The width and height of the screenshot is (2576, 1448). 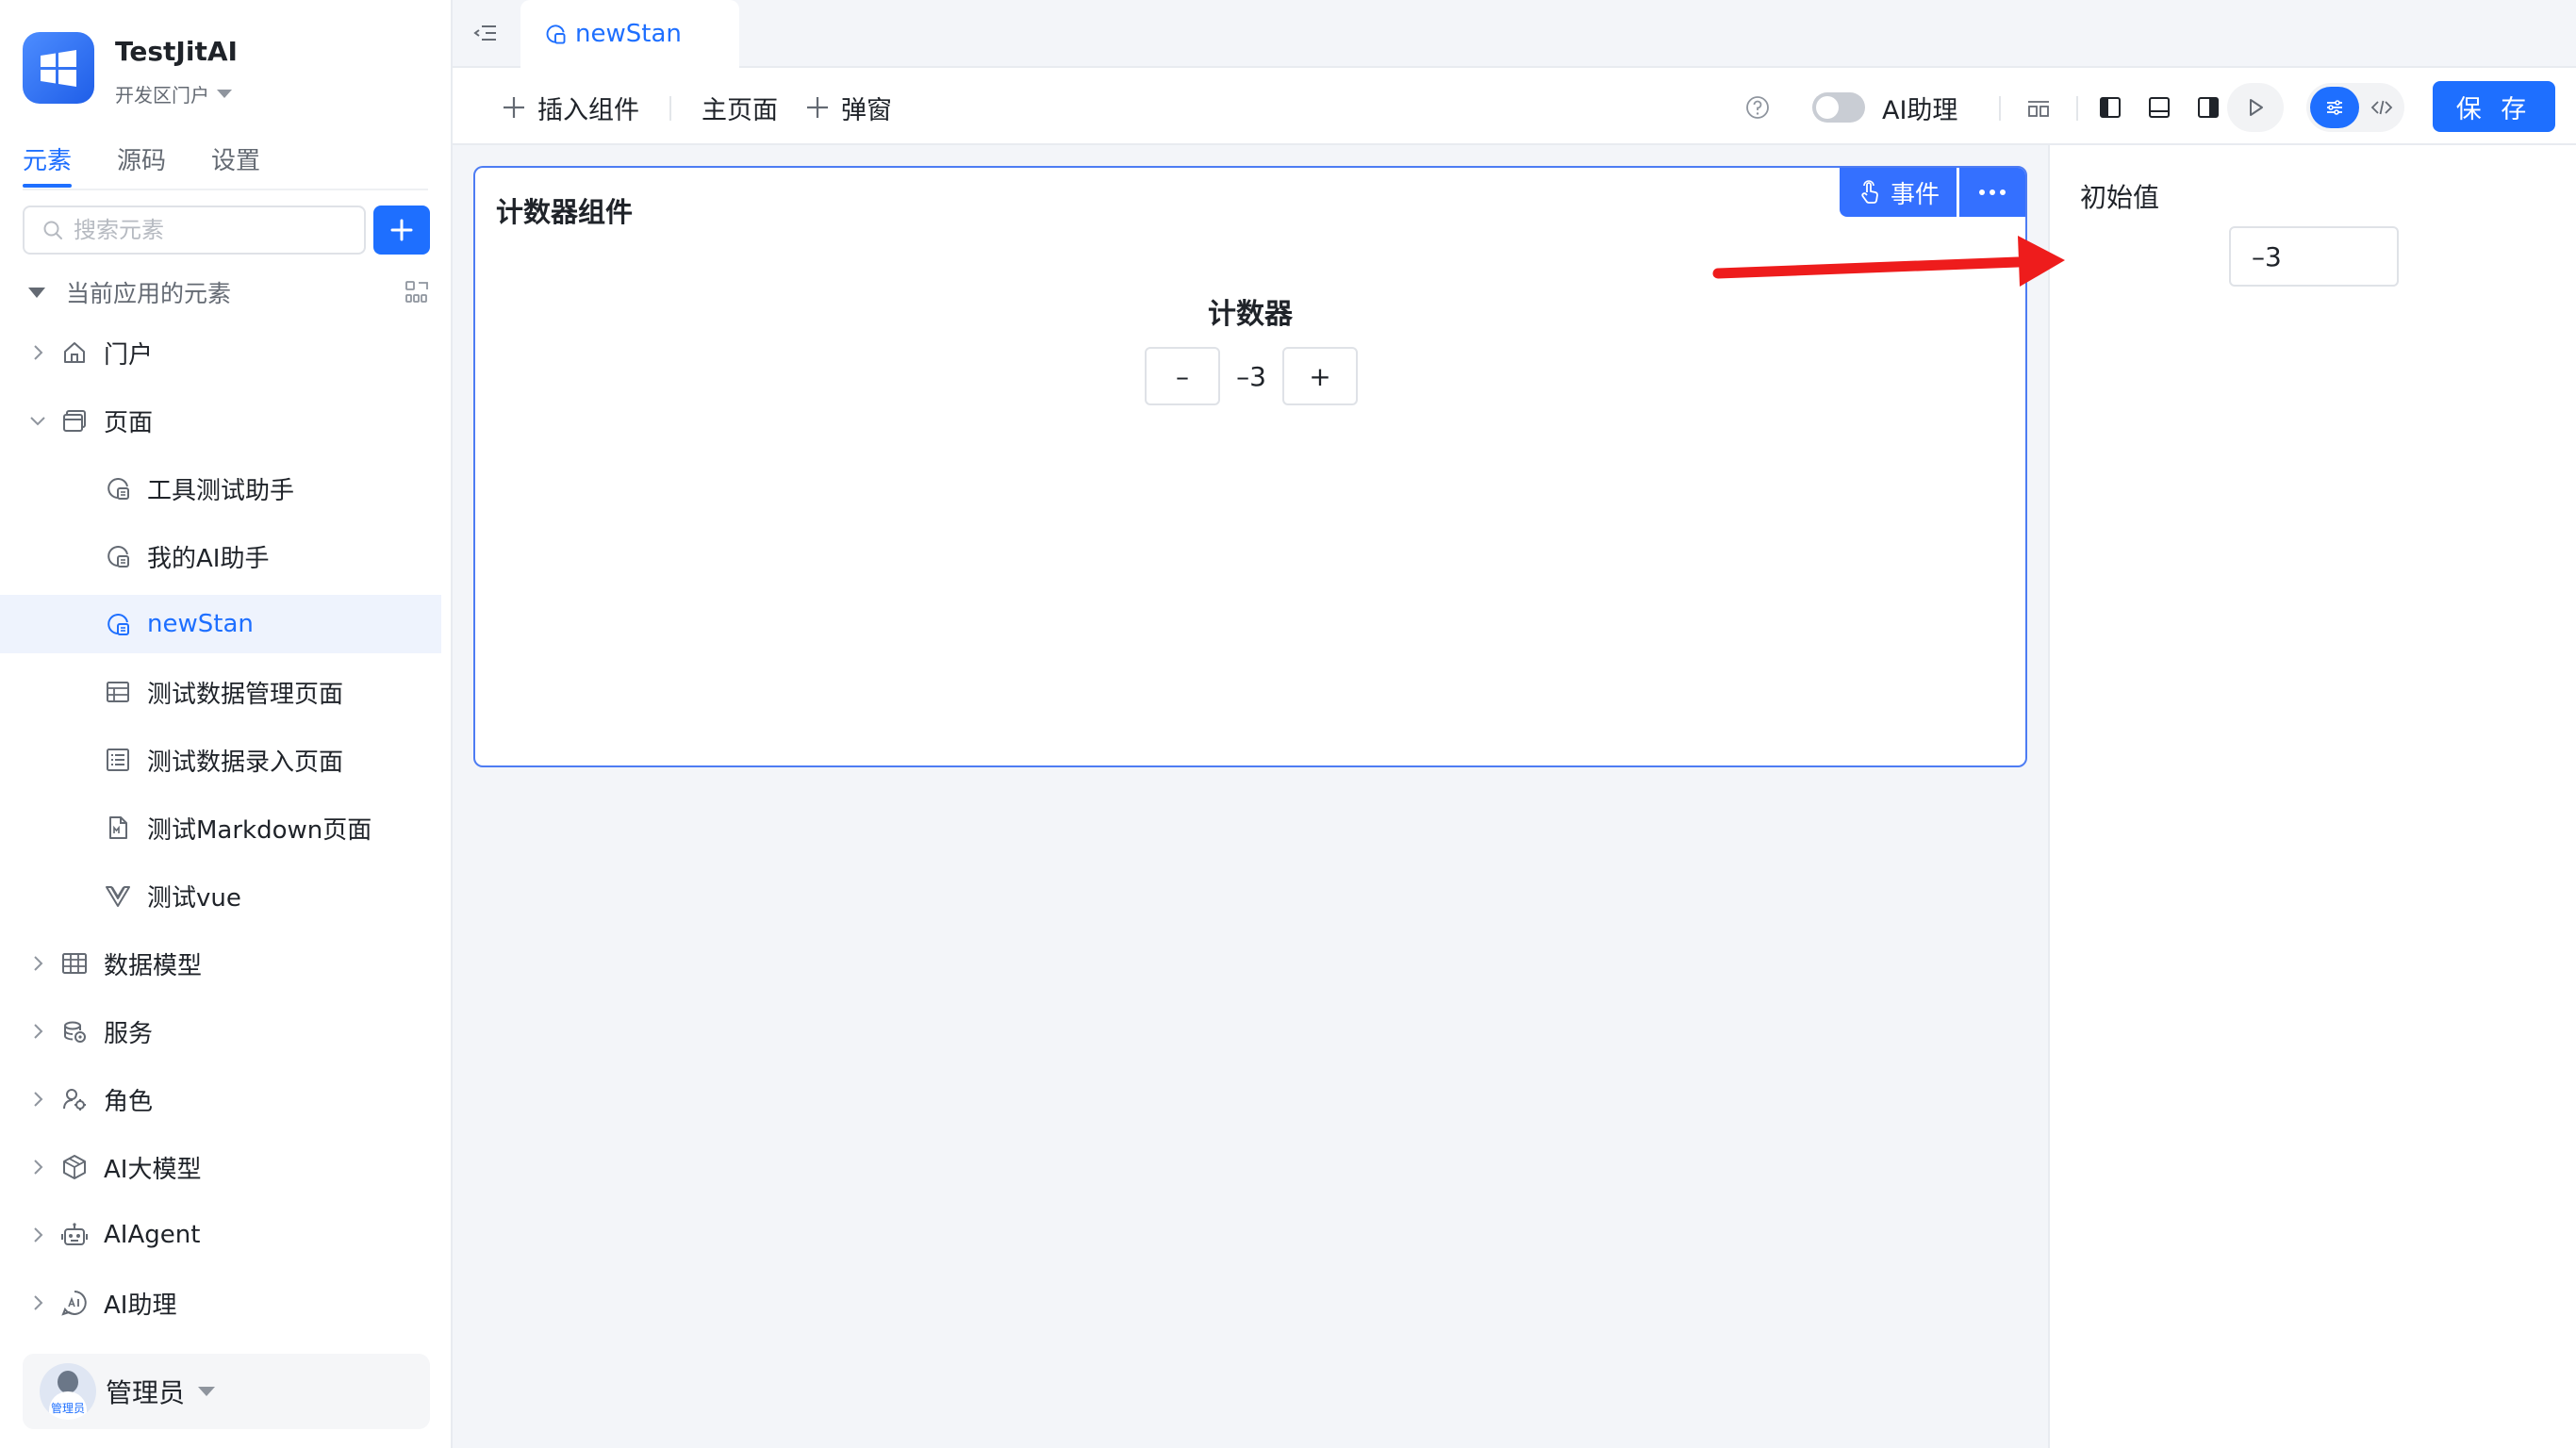 I want to click on tree-item-ai-assistant: AI助理, so click(x=220, y=1303).